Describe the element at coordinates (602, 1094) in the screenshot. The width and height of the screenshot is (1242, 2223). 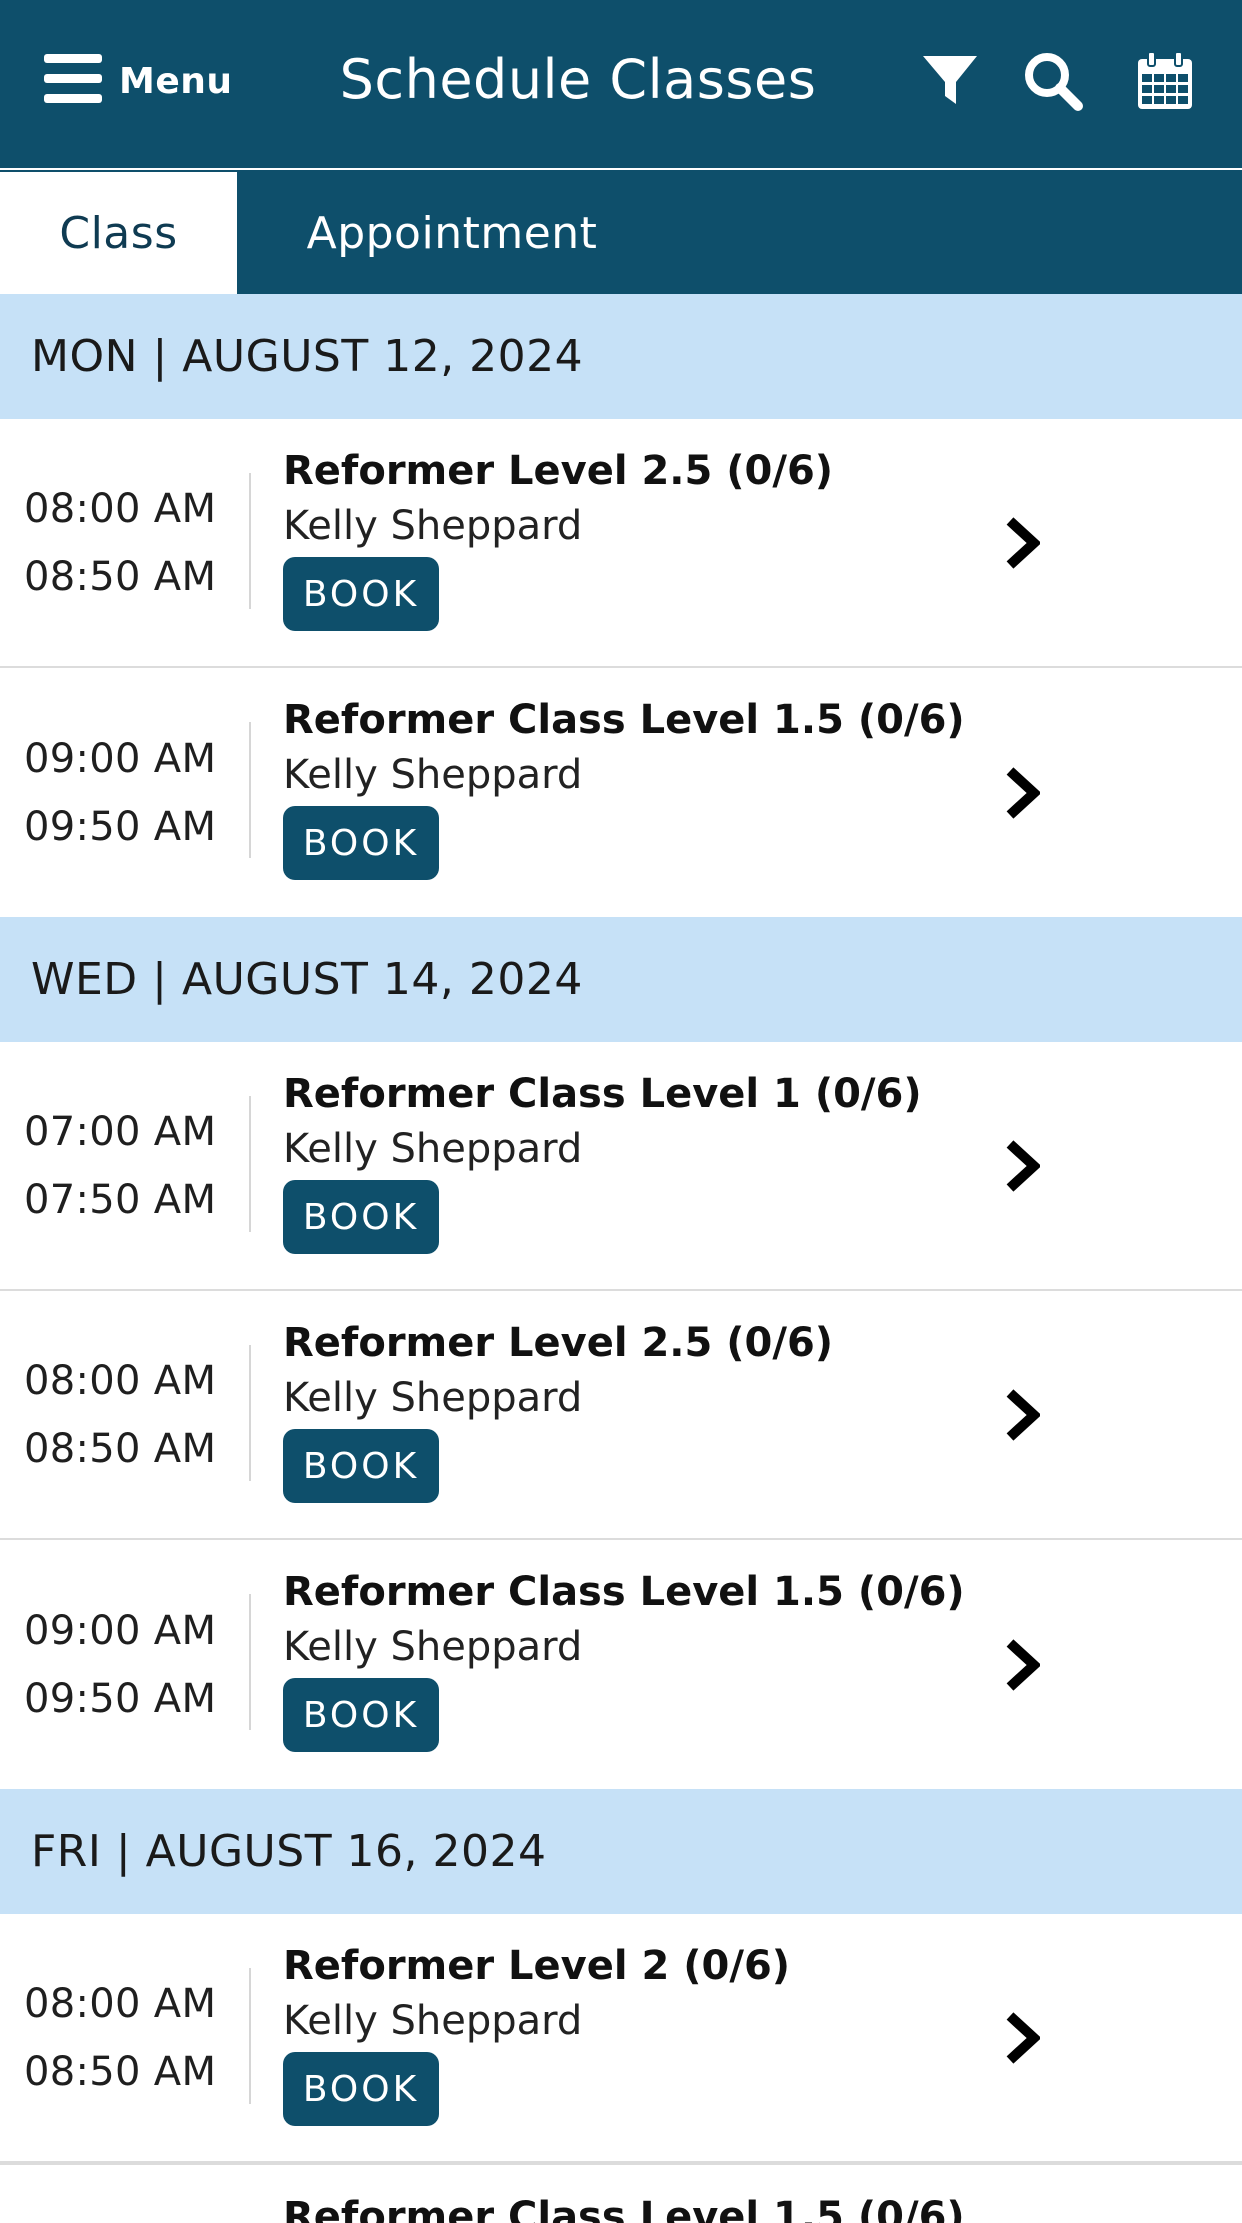
I see `class-name: Reformer Class Level 1 (0/6)` at that location.